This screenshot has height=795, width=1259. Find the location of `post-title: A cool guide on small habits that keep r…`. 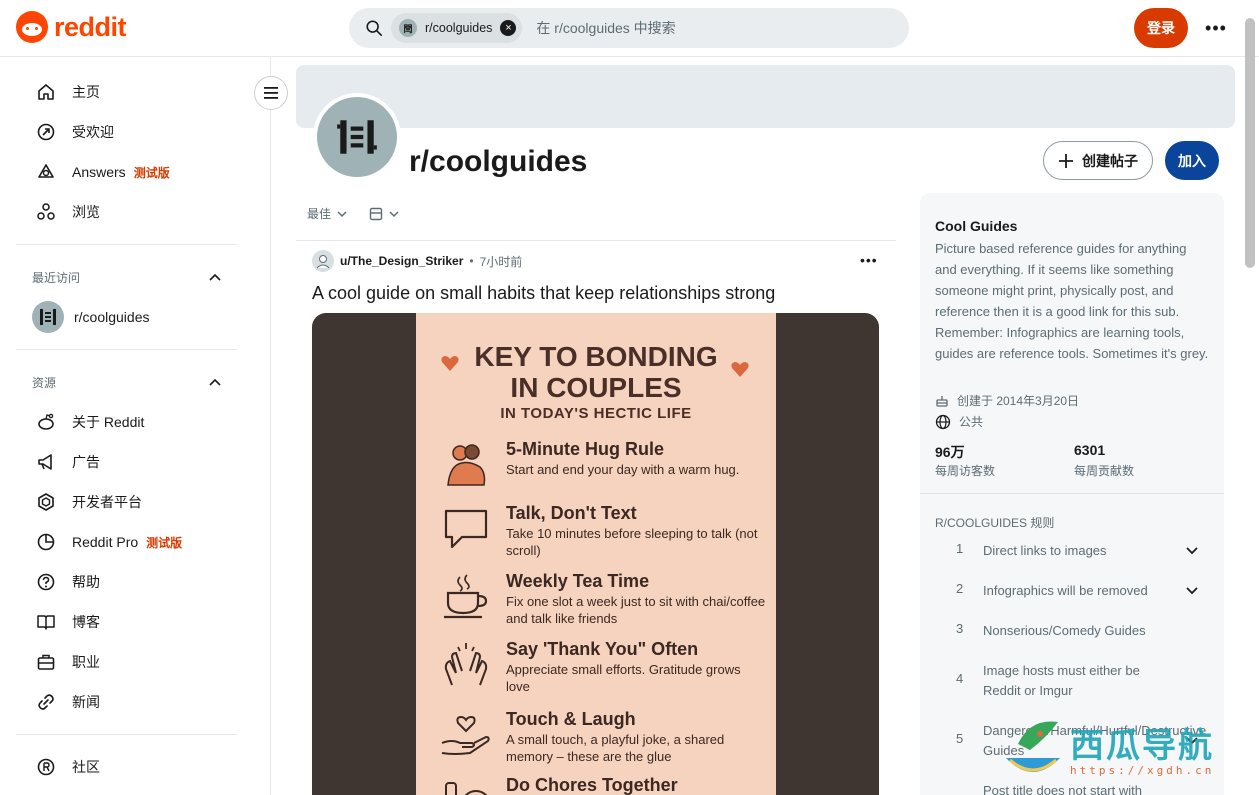

post-title: A cool guide on small habits that keep r… is located at coordinates (543, 293).